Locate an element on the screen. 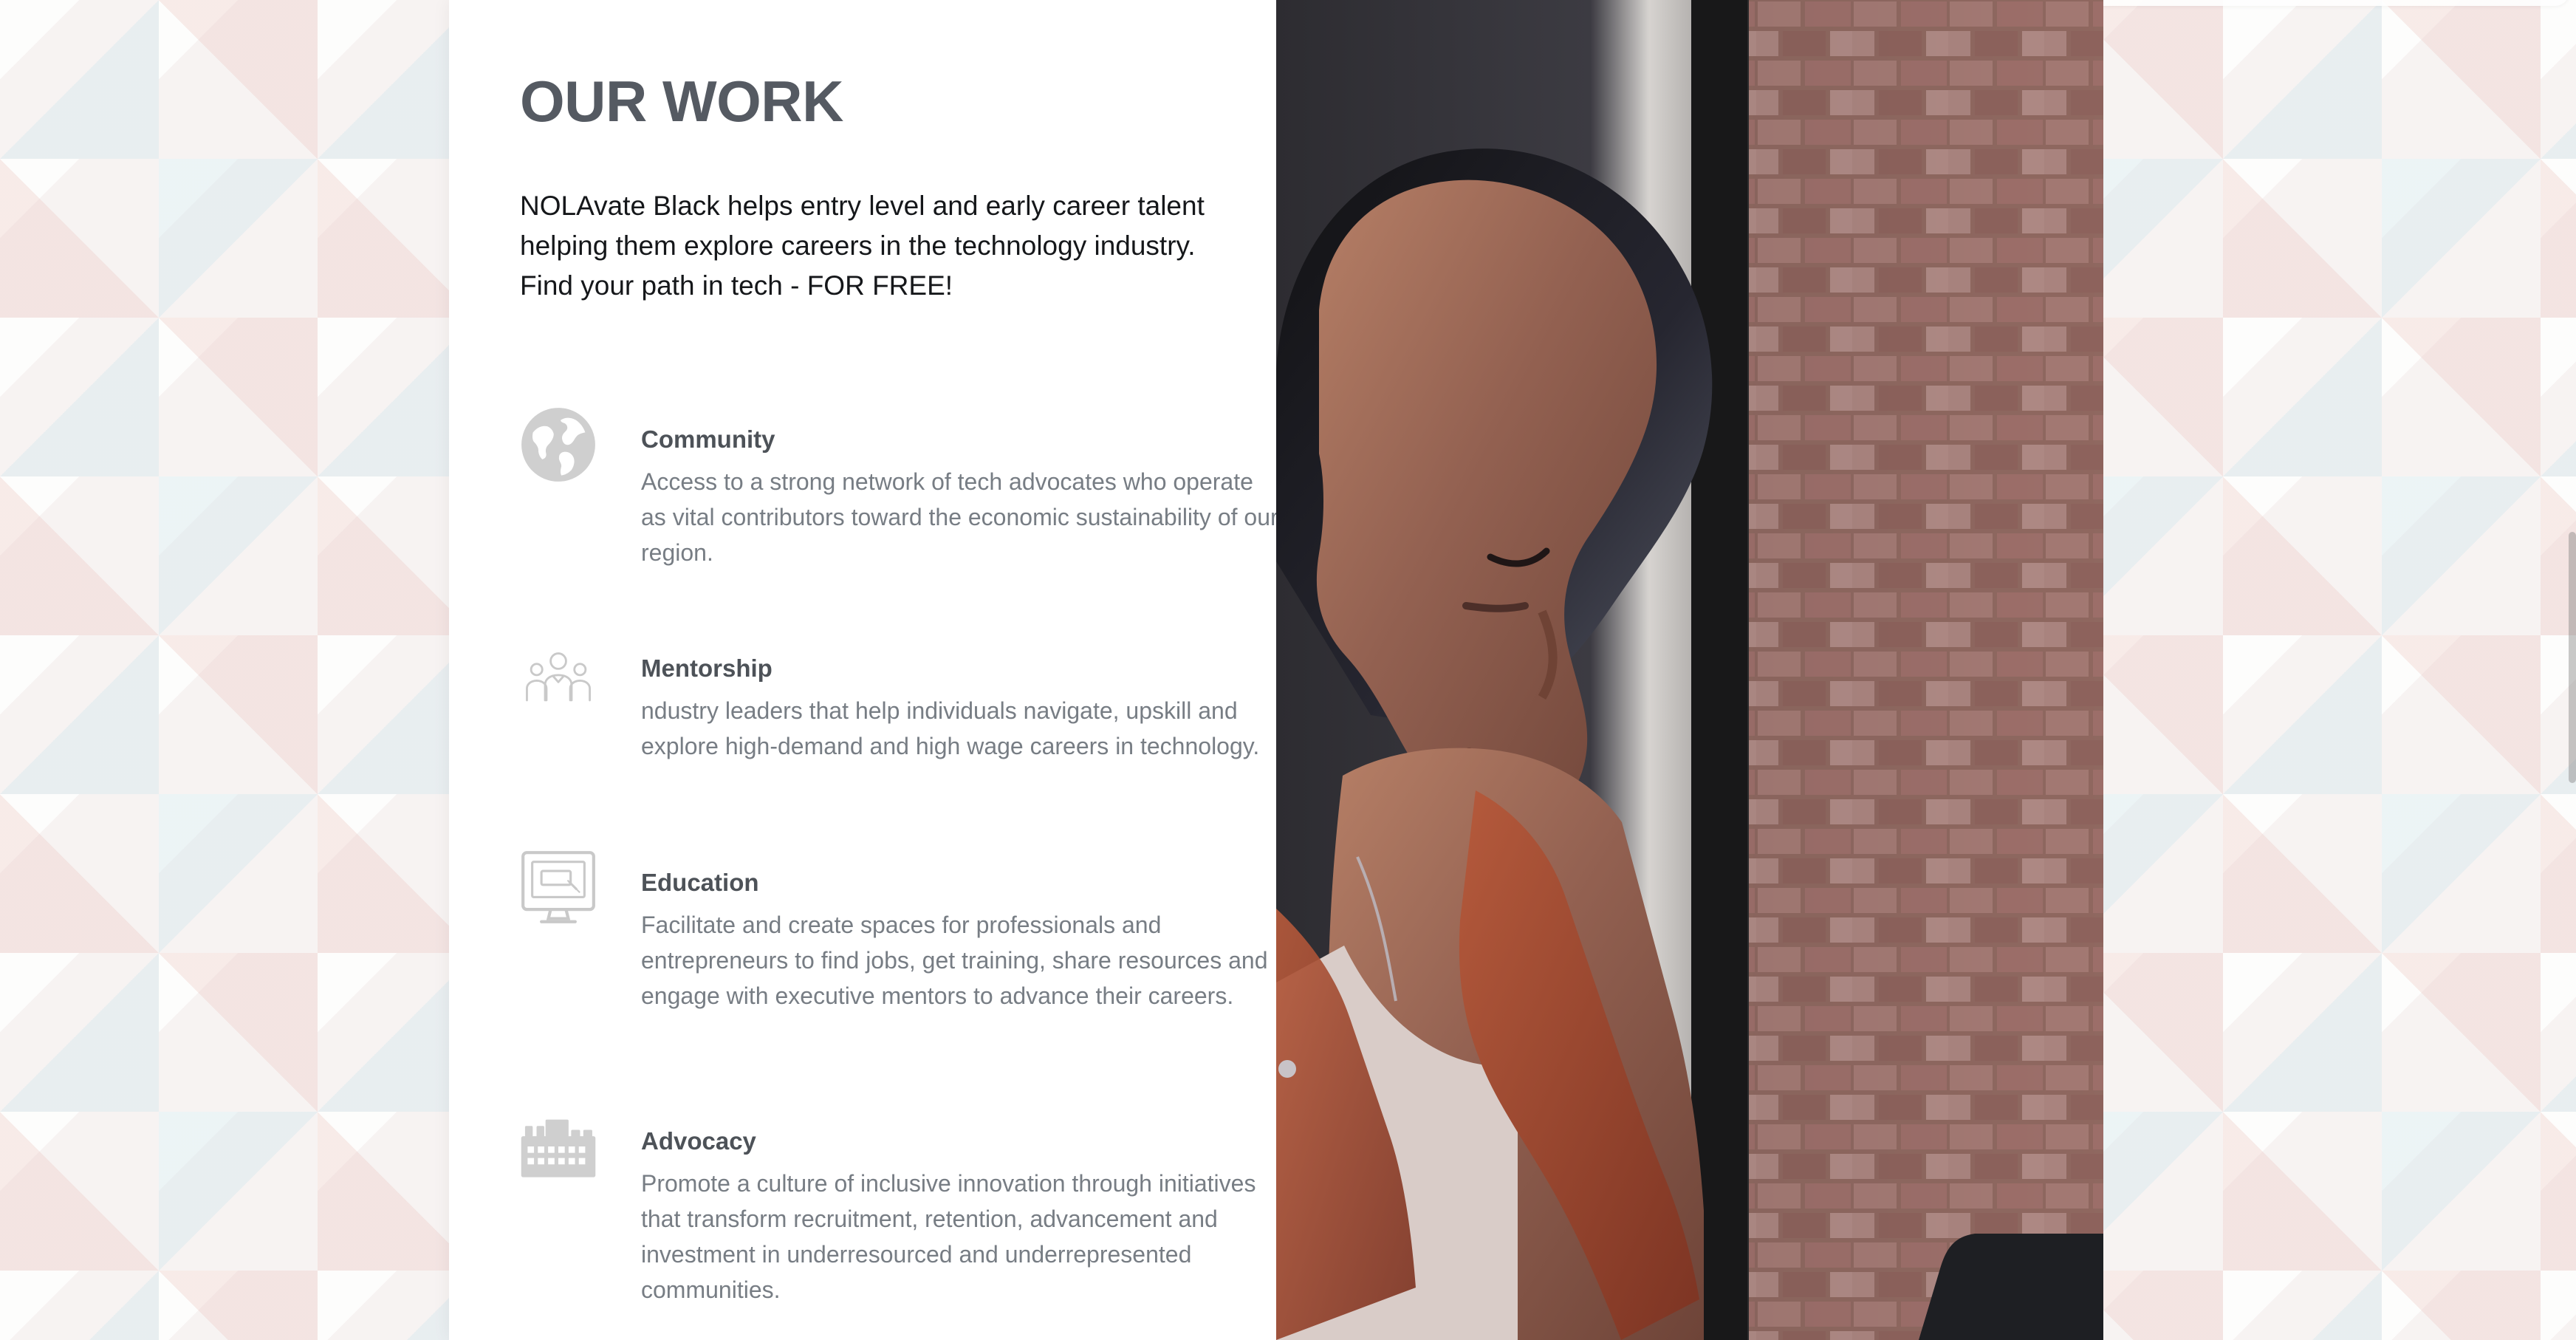 This screenshot has width=2576, height=1340. feature-title: Education is located at coordinates (700, 882).